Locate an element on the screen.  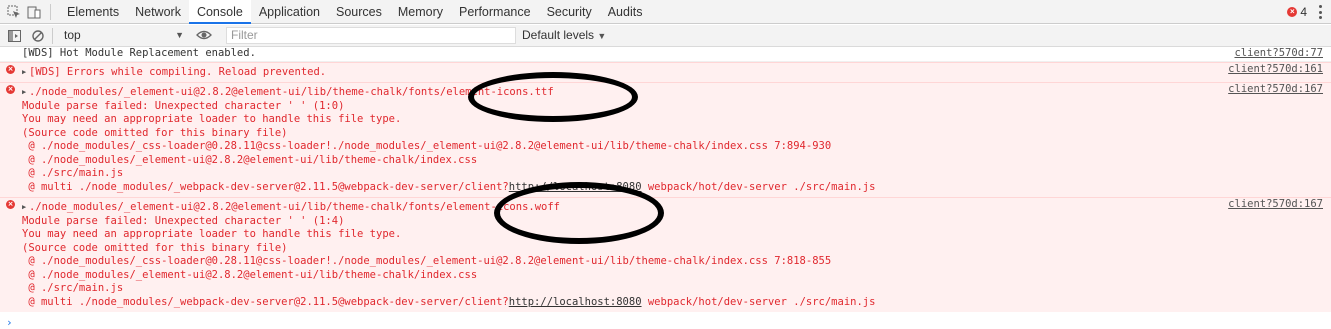
more-options-icon is located at coordinates (1321, 12).